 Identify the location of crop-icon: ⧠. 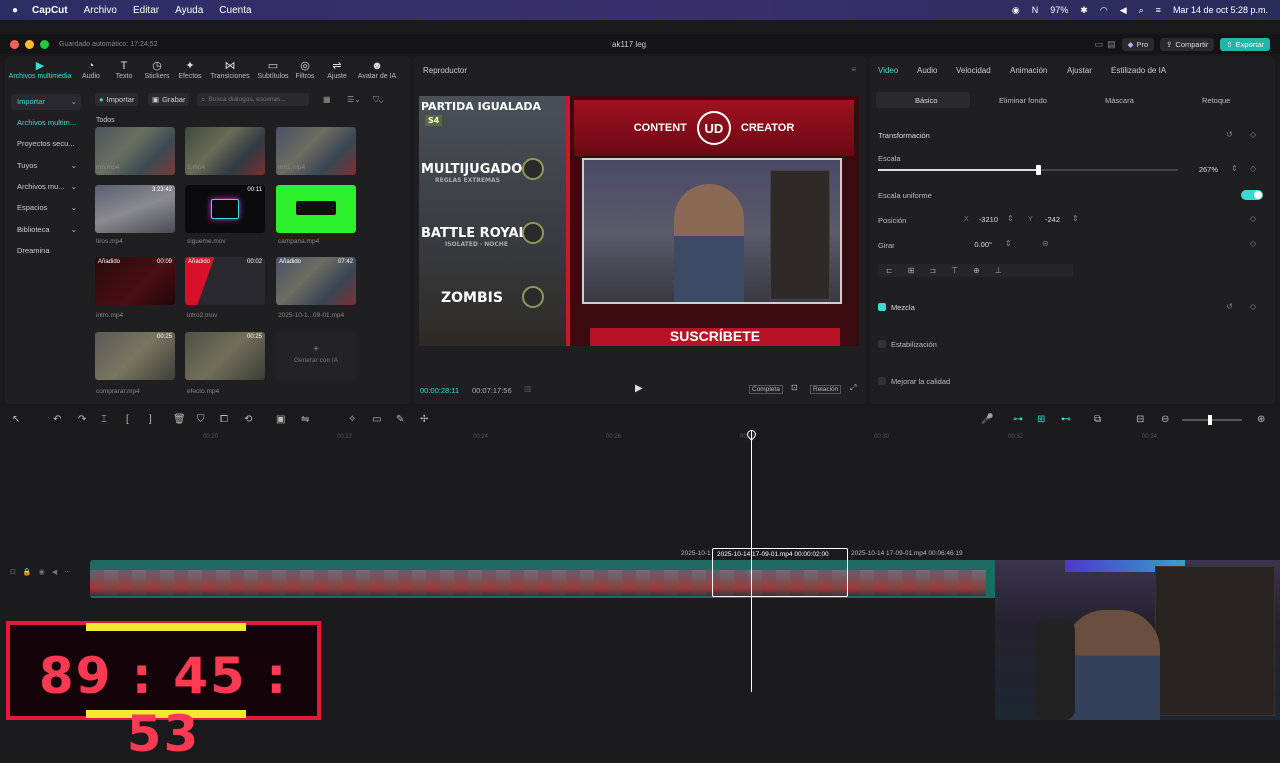
(224, 419).